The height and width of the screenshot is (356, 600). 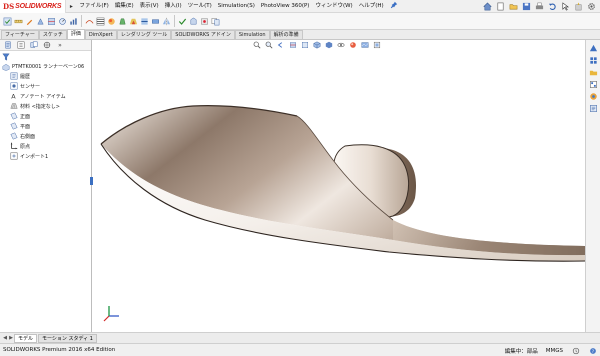 I want to click on tab-render-tools: レンダリング ツール, so click(x=144, y=34).